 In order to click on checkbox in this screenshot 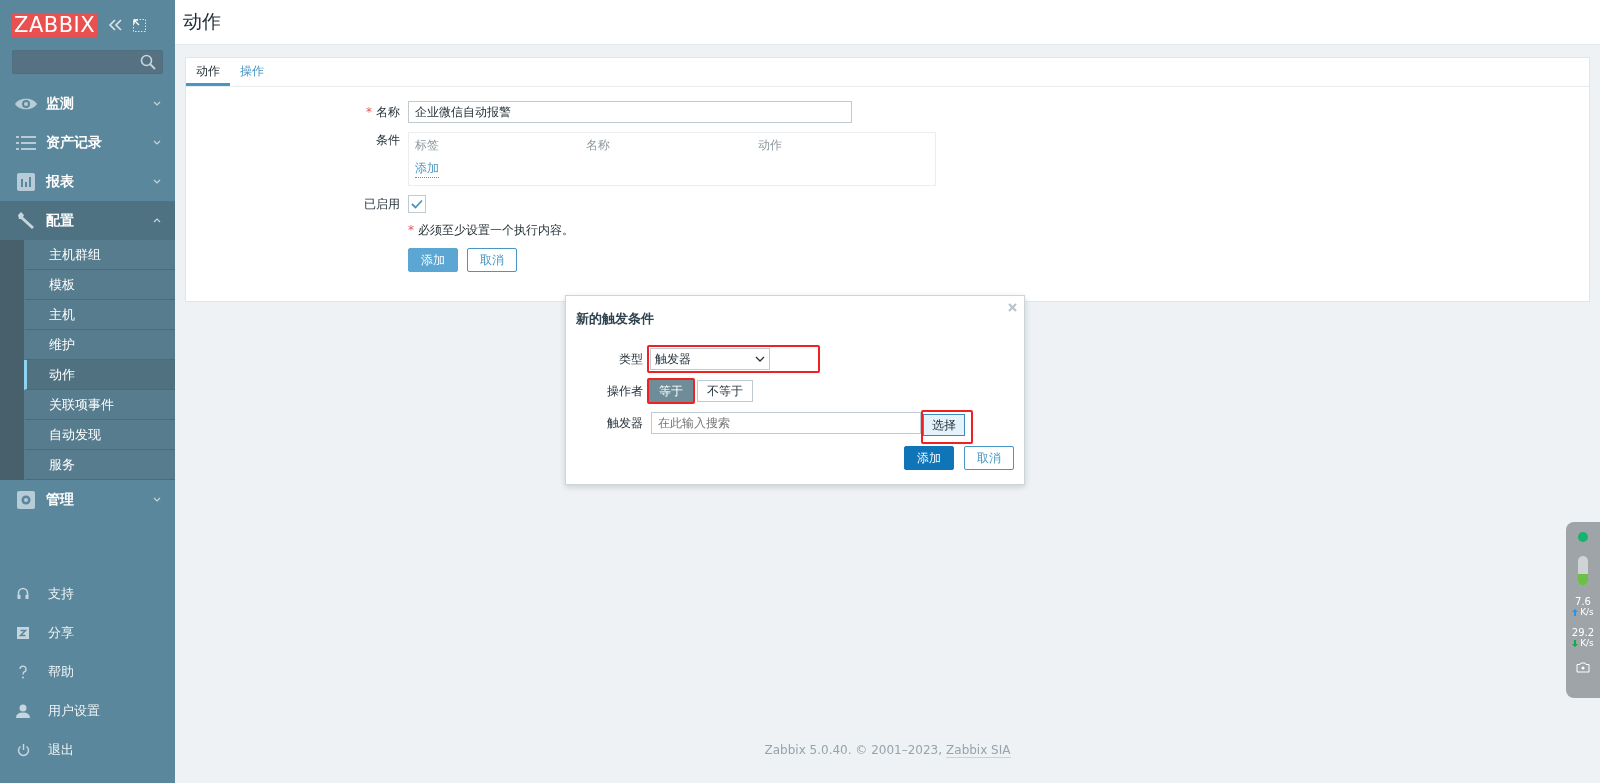, I will do `click(417, 204)`.